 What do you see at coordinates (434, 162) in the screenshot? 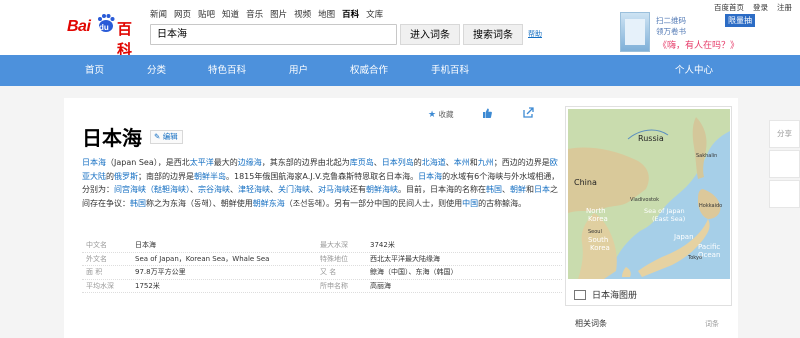
I see `summary-link: 北海道` at bounding box center [434, 162].